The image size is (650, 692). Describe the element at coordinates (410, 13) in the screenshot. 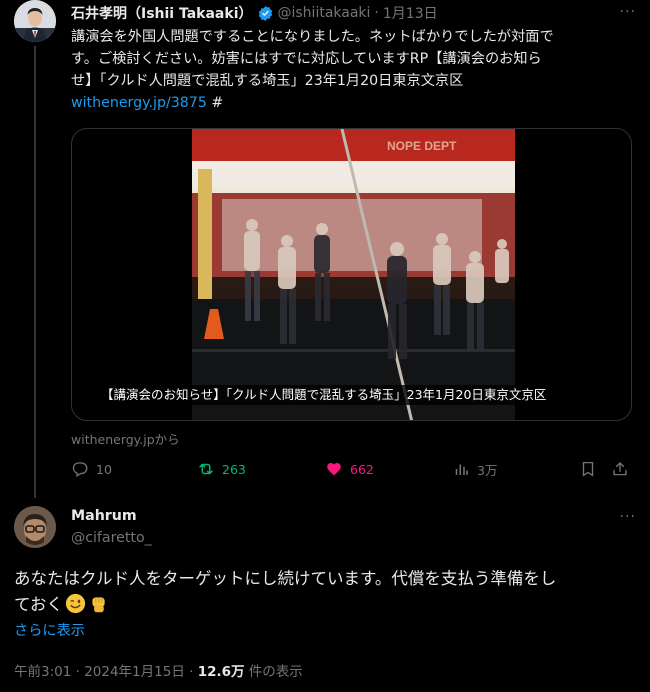

I see `tweet-date: 1月13日` at that location.